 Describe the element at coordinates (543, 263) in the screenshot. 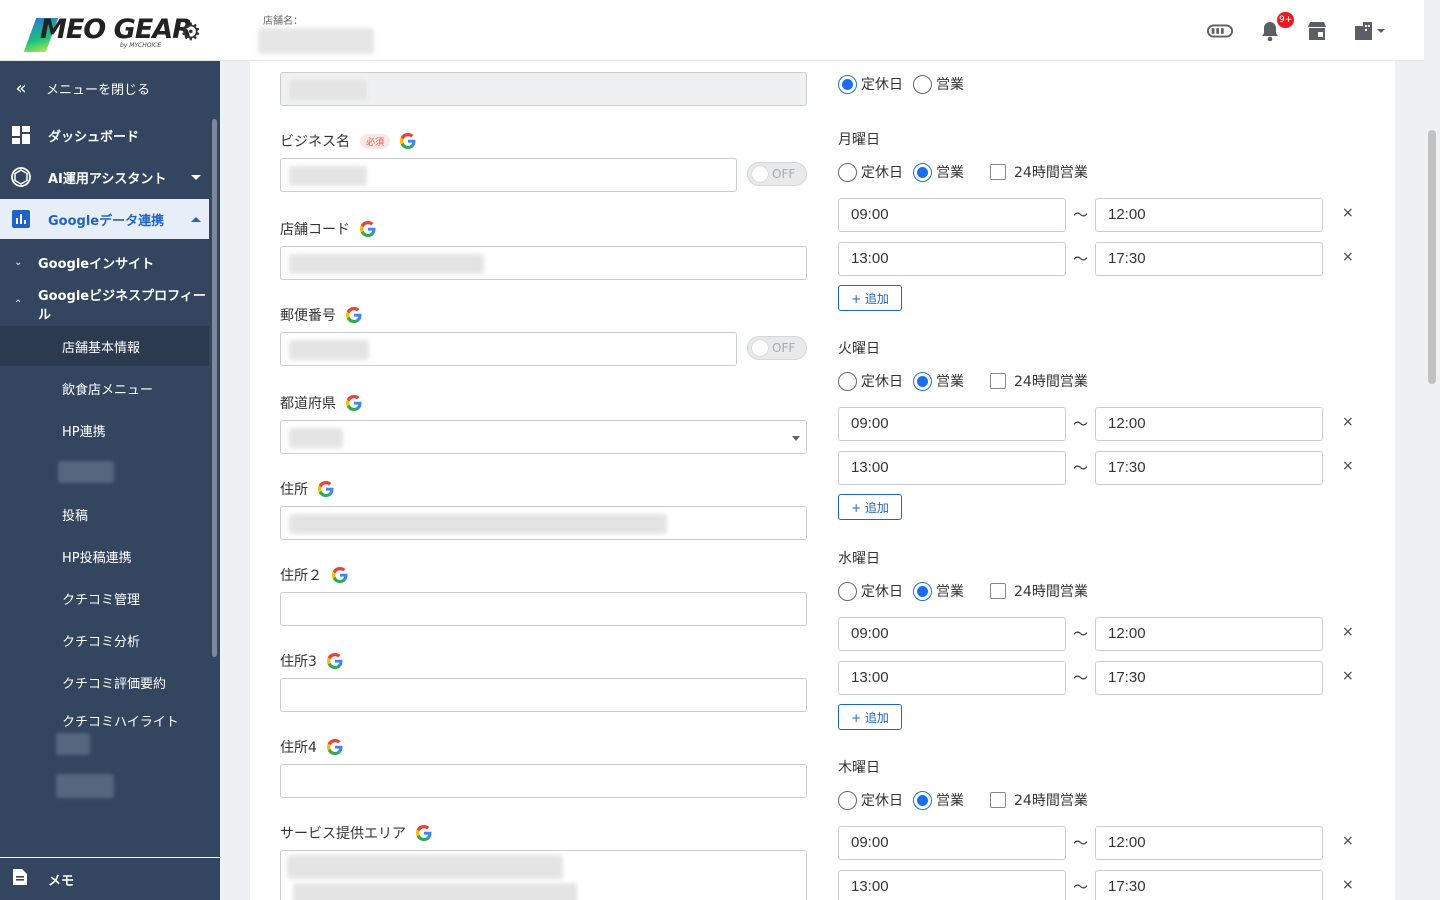

I see `store-code-input` at that location.